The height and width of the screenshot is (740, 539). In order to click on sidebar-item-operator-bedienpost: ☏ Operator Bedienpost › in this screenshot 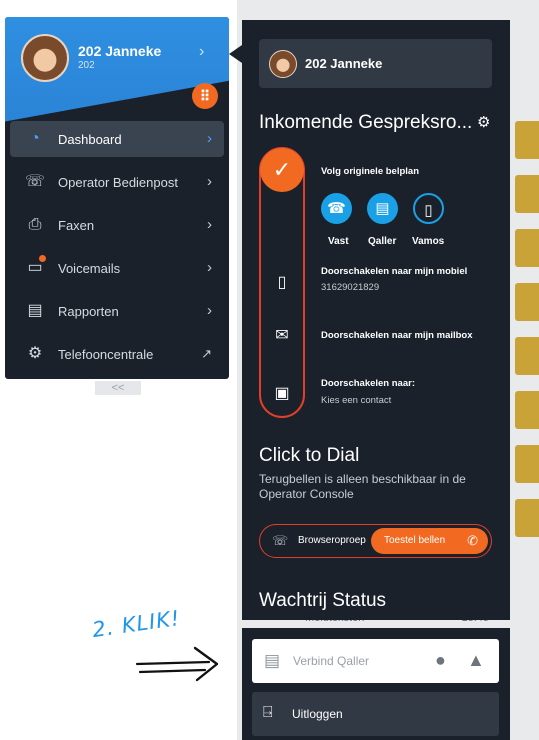, I will do `click(117, 182)`.